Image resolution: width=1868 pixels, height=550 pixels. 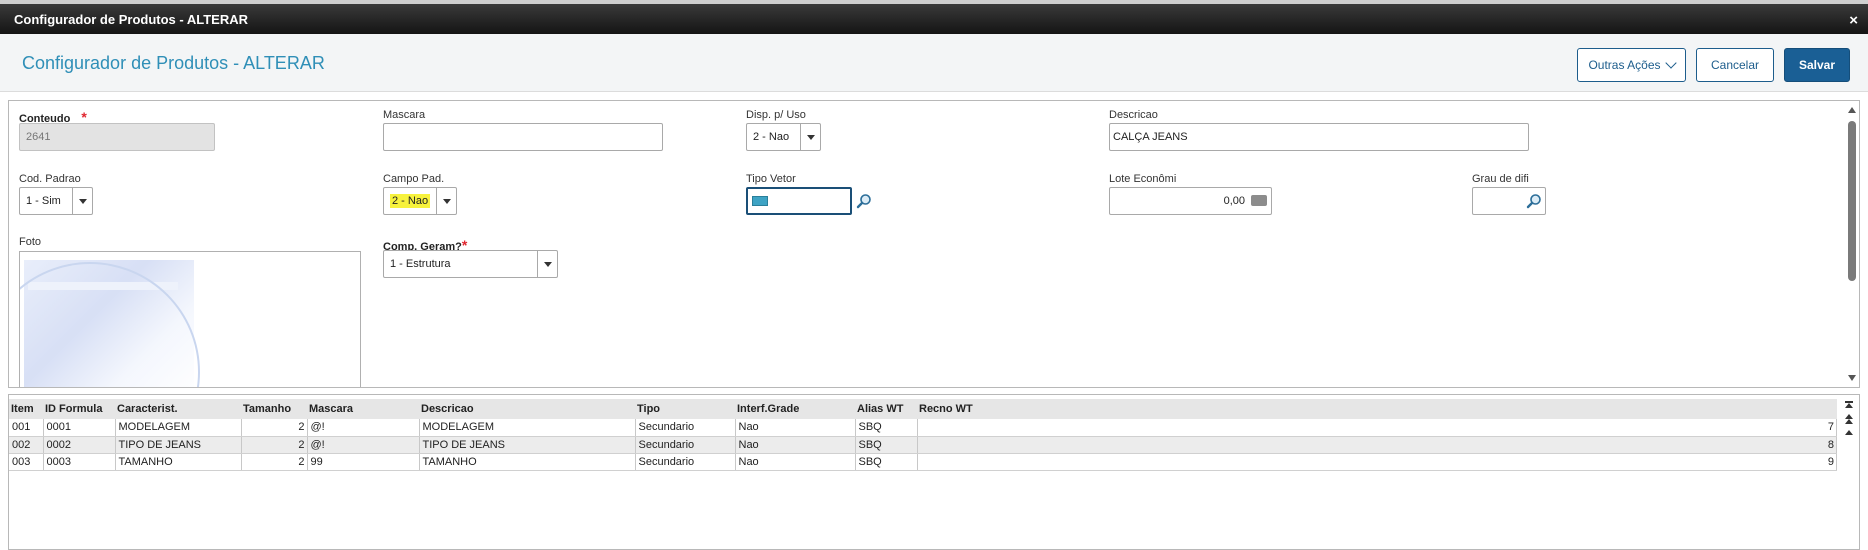 What do you see at coordinates (26, 445) in the screenshot?
I see `table-cell: 002` at bounding box center [26, 445].